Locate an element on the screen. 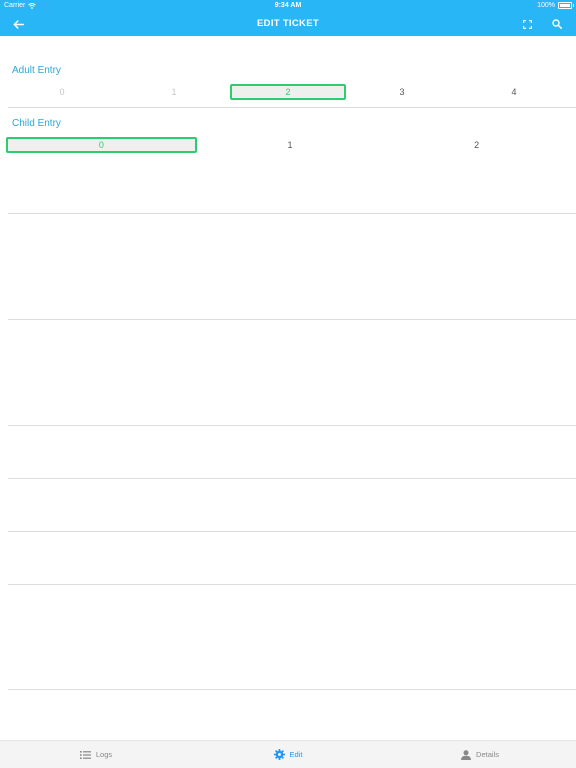 This screenshot has height=768, width=576. page-title: EDIT TICKET is located at coordinates (288, 23).